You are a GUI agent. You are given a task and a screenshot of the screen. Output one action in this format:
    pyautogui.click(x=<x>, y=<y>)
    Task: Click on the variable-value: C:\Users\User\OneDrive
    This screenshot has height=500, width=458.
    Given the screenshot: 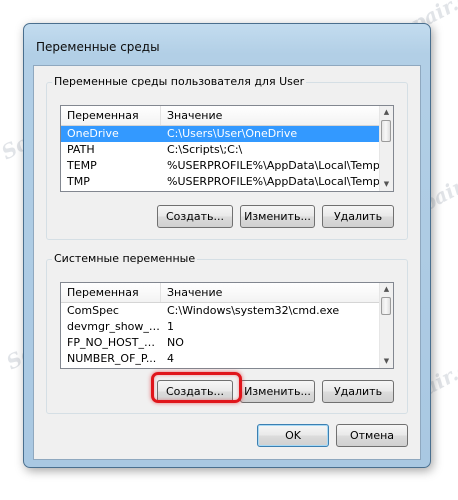 What is the action you would take?
    pyautogui.click(x=232, y=133)
    